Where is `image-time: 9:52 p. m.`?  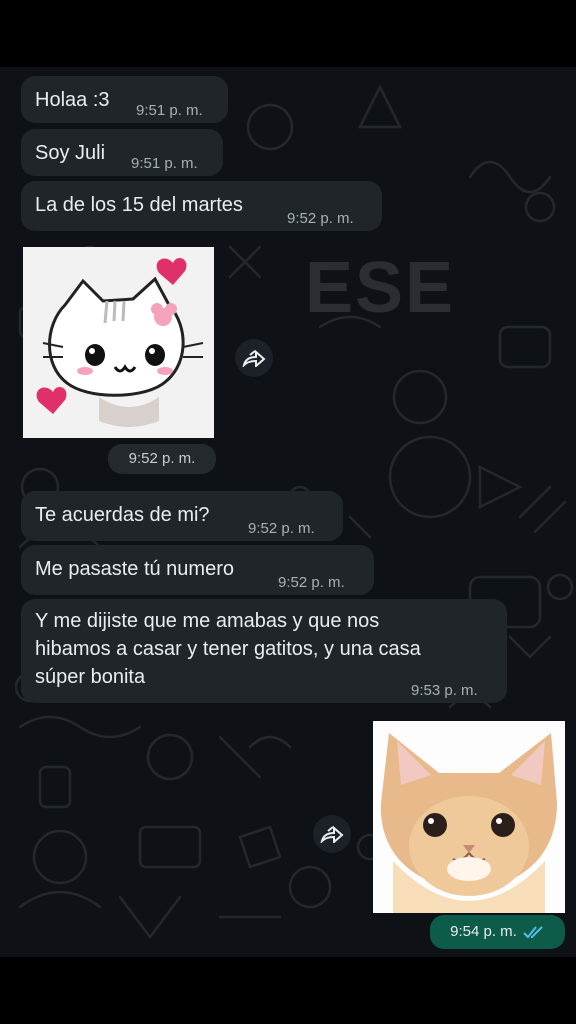
image-time: 9:52 p. m. is located at coordinates (162, 459).